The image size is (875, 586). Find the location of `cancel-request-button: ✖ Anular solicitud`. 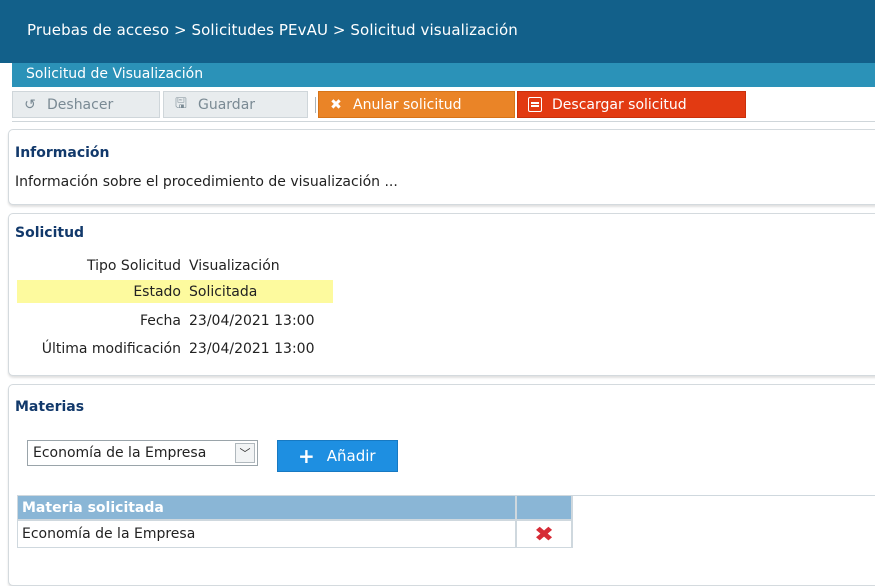

cancel-request-button: ✖ Anular solicitud is located at coordinates (416, 104).